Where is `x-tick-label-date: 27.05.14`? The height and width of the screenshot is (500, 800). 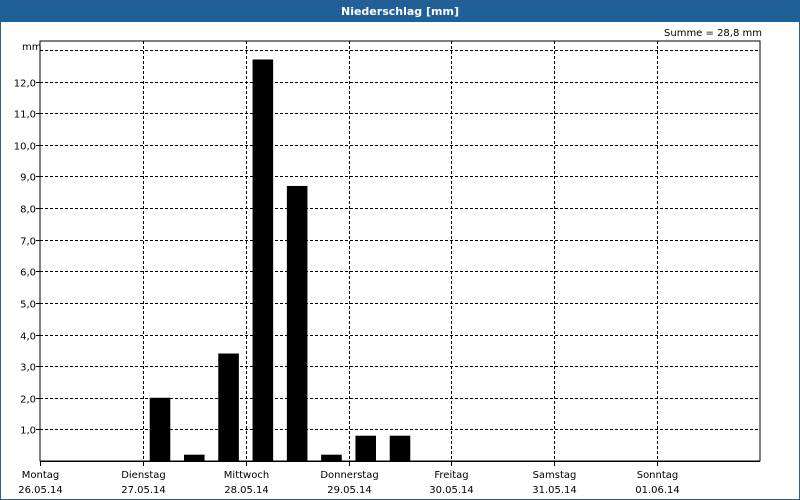
x-tick-label-date: 27.05.14 is located at coordinates (143, 490).